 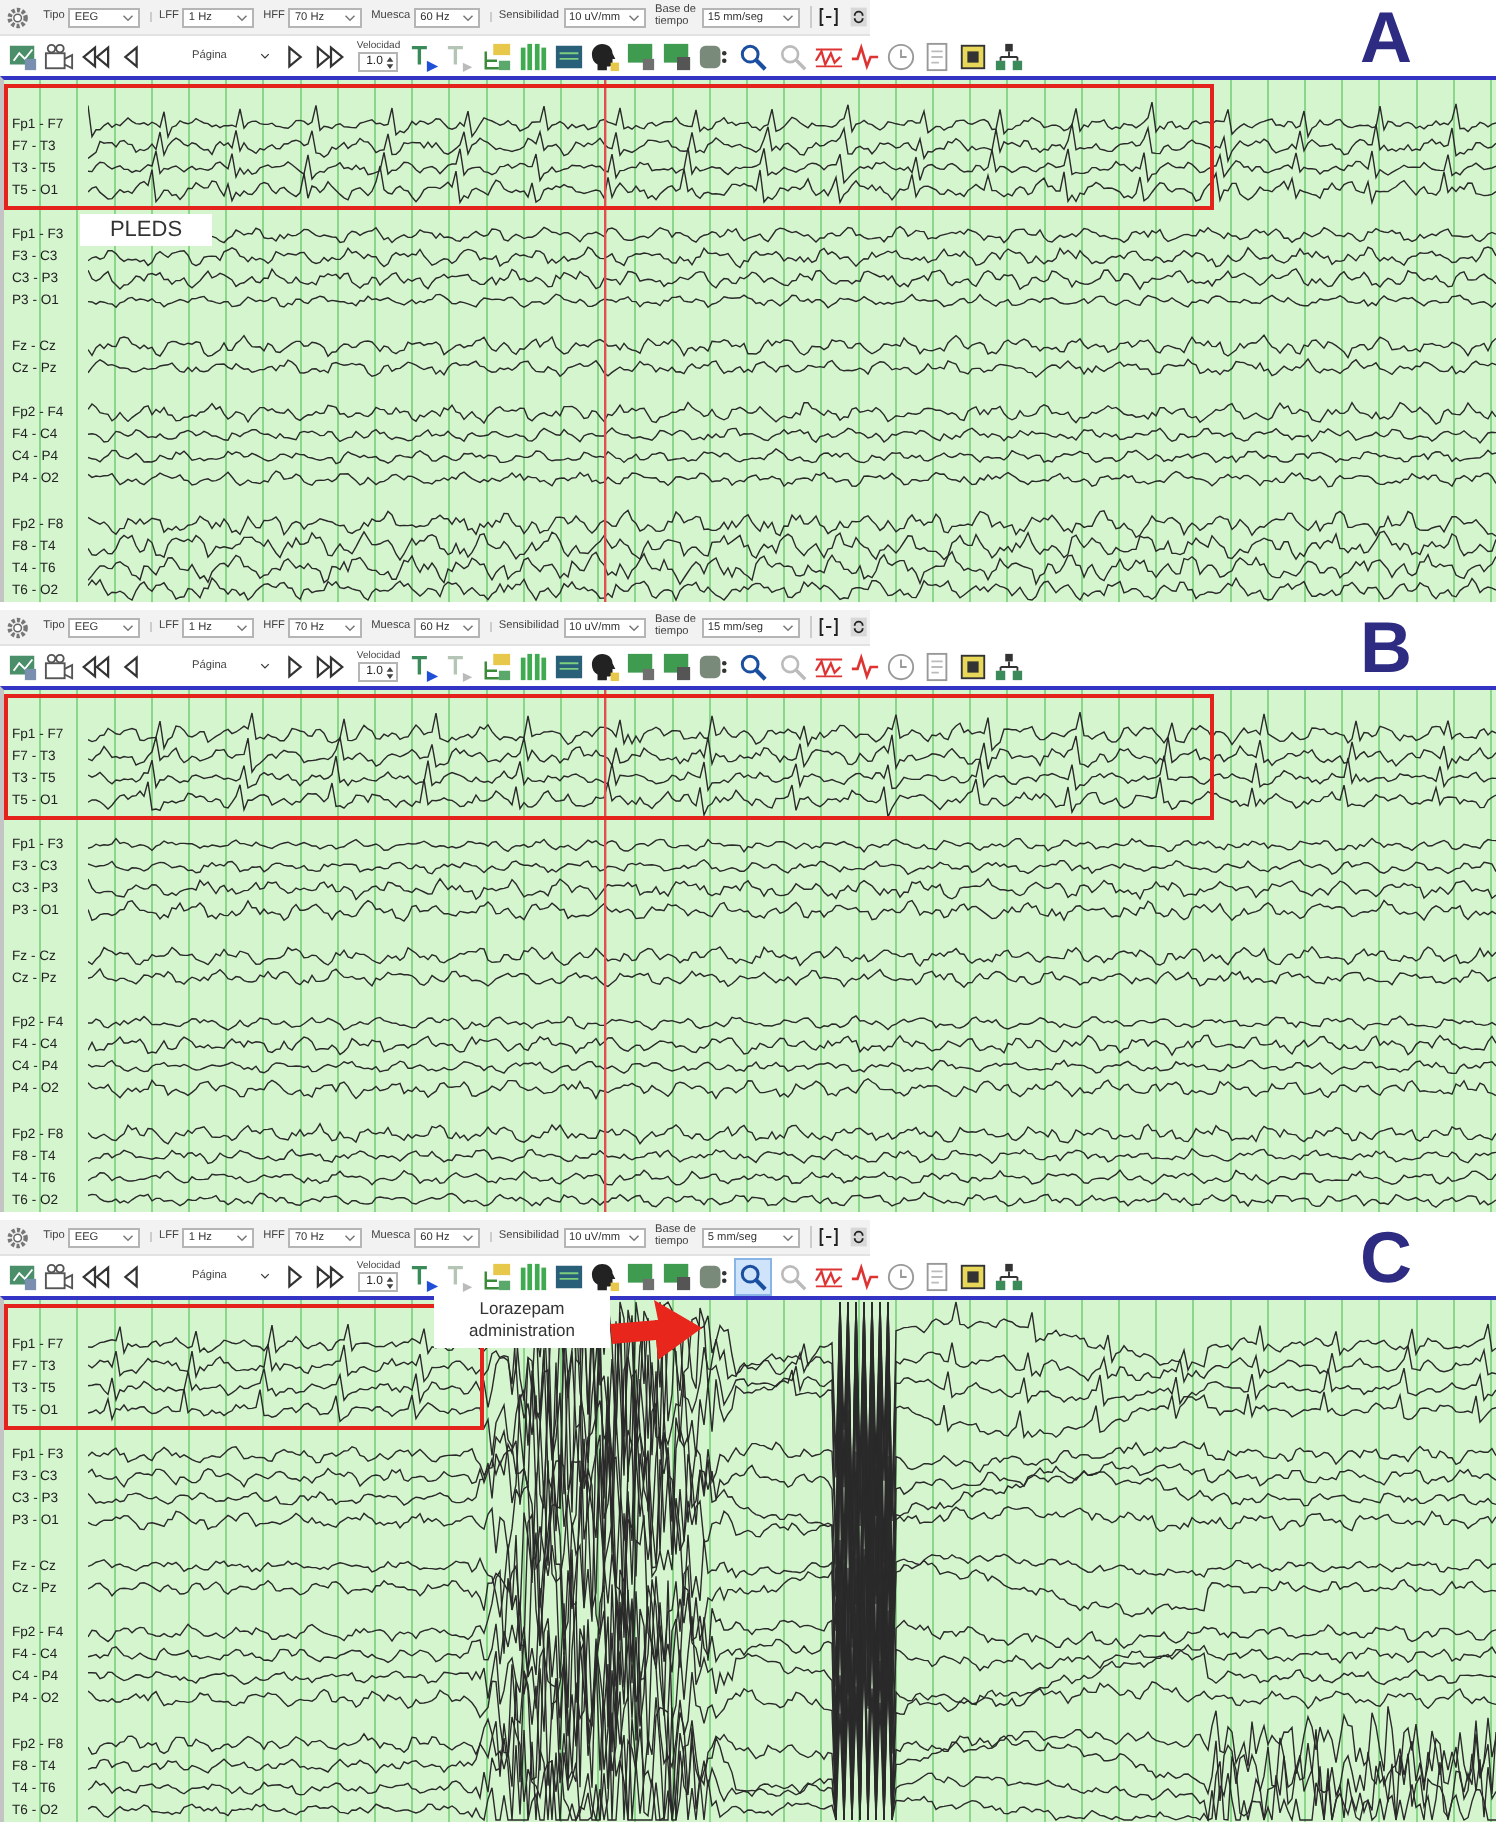 I want to click on zoom-button, so click(x=753, y=1276).